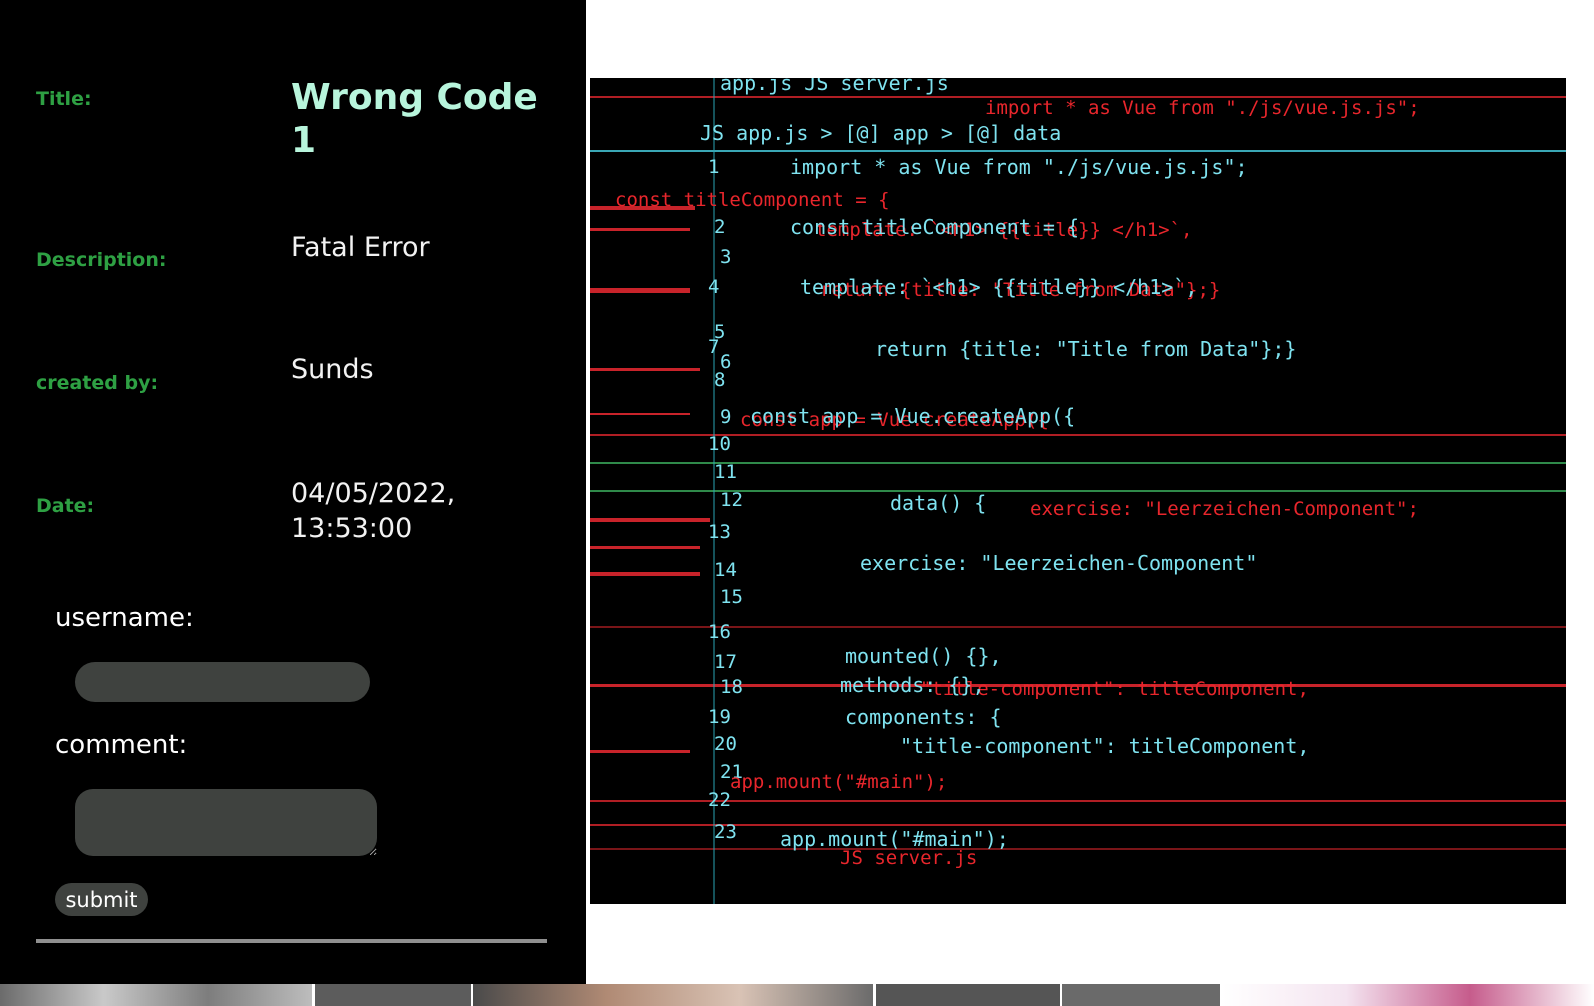 This screenshot has height=1006, width=1594. Describe the element at coordinates (719, 800) in the screenshot. I see `line-number: 22` at that location.